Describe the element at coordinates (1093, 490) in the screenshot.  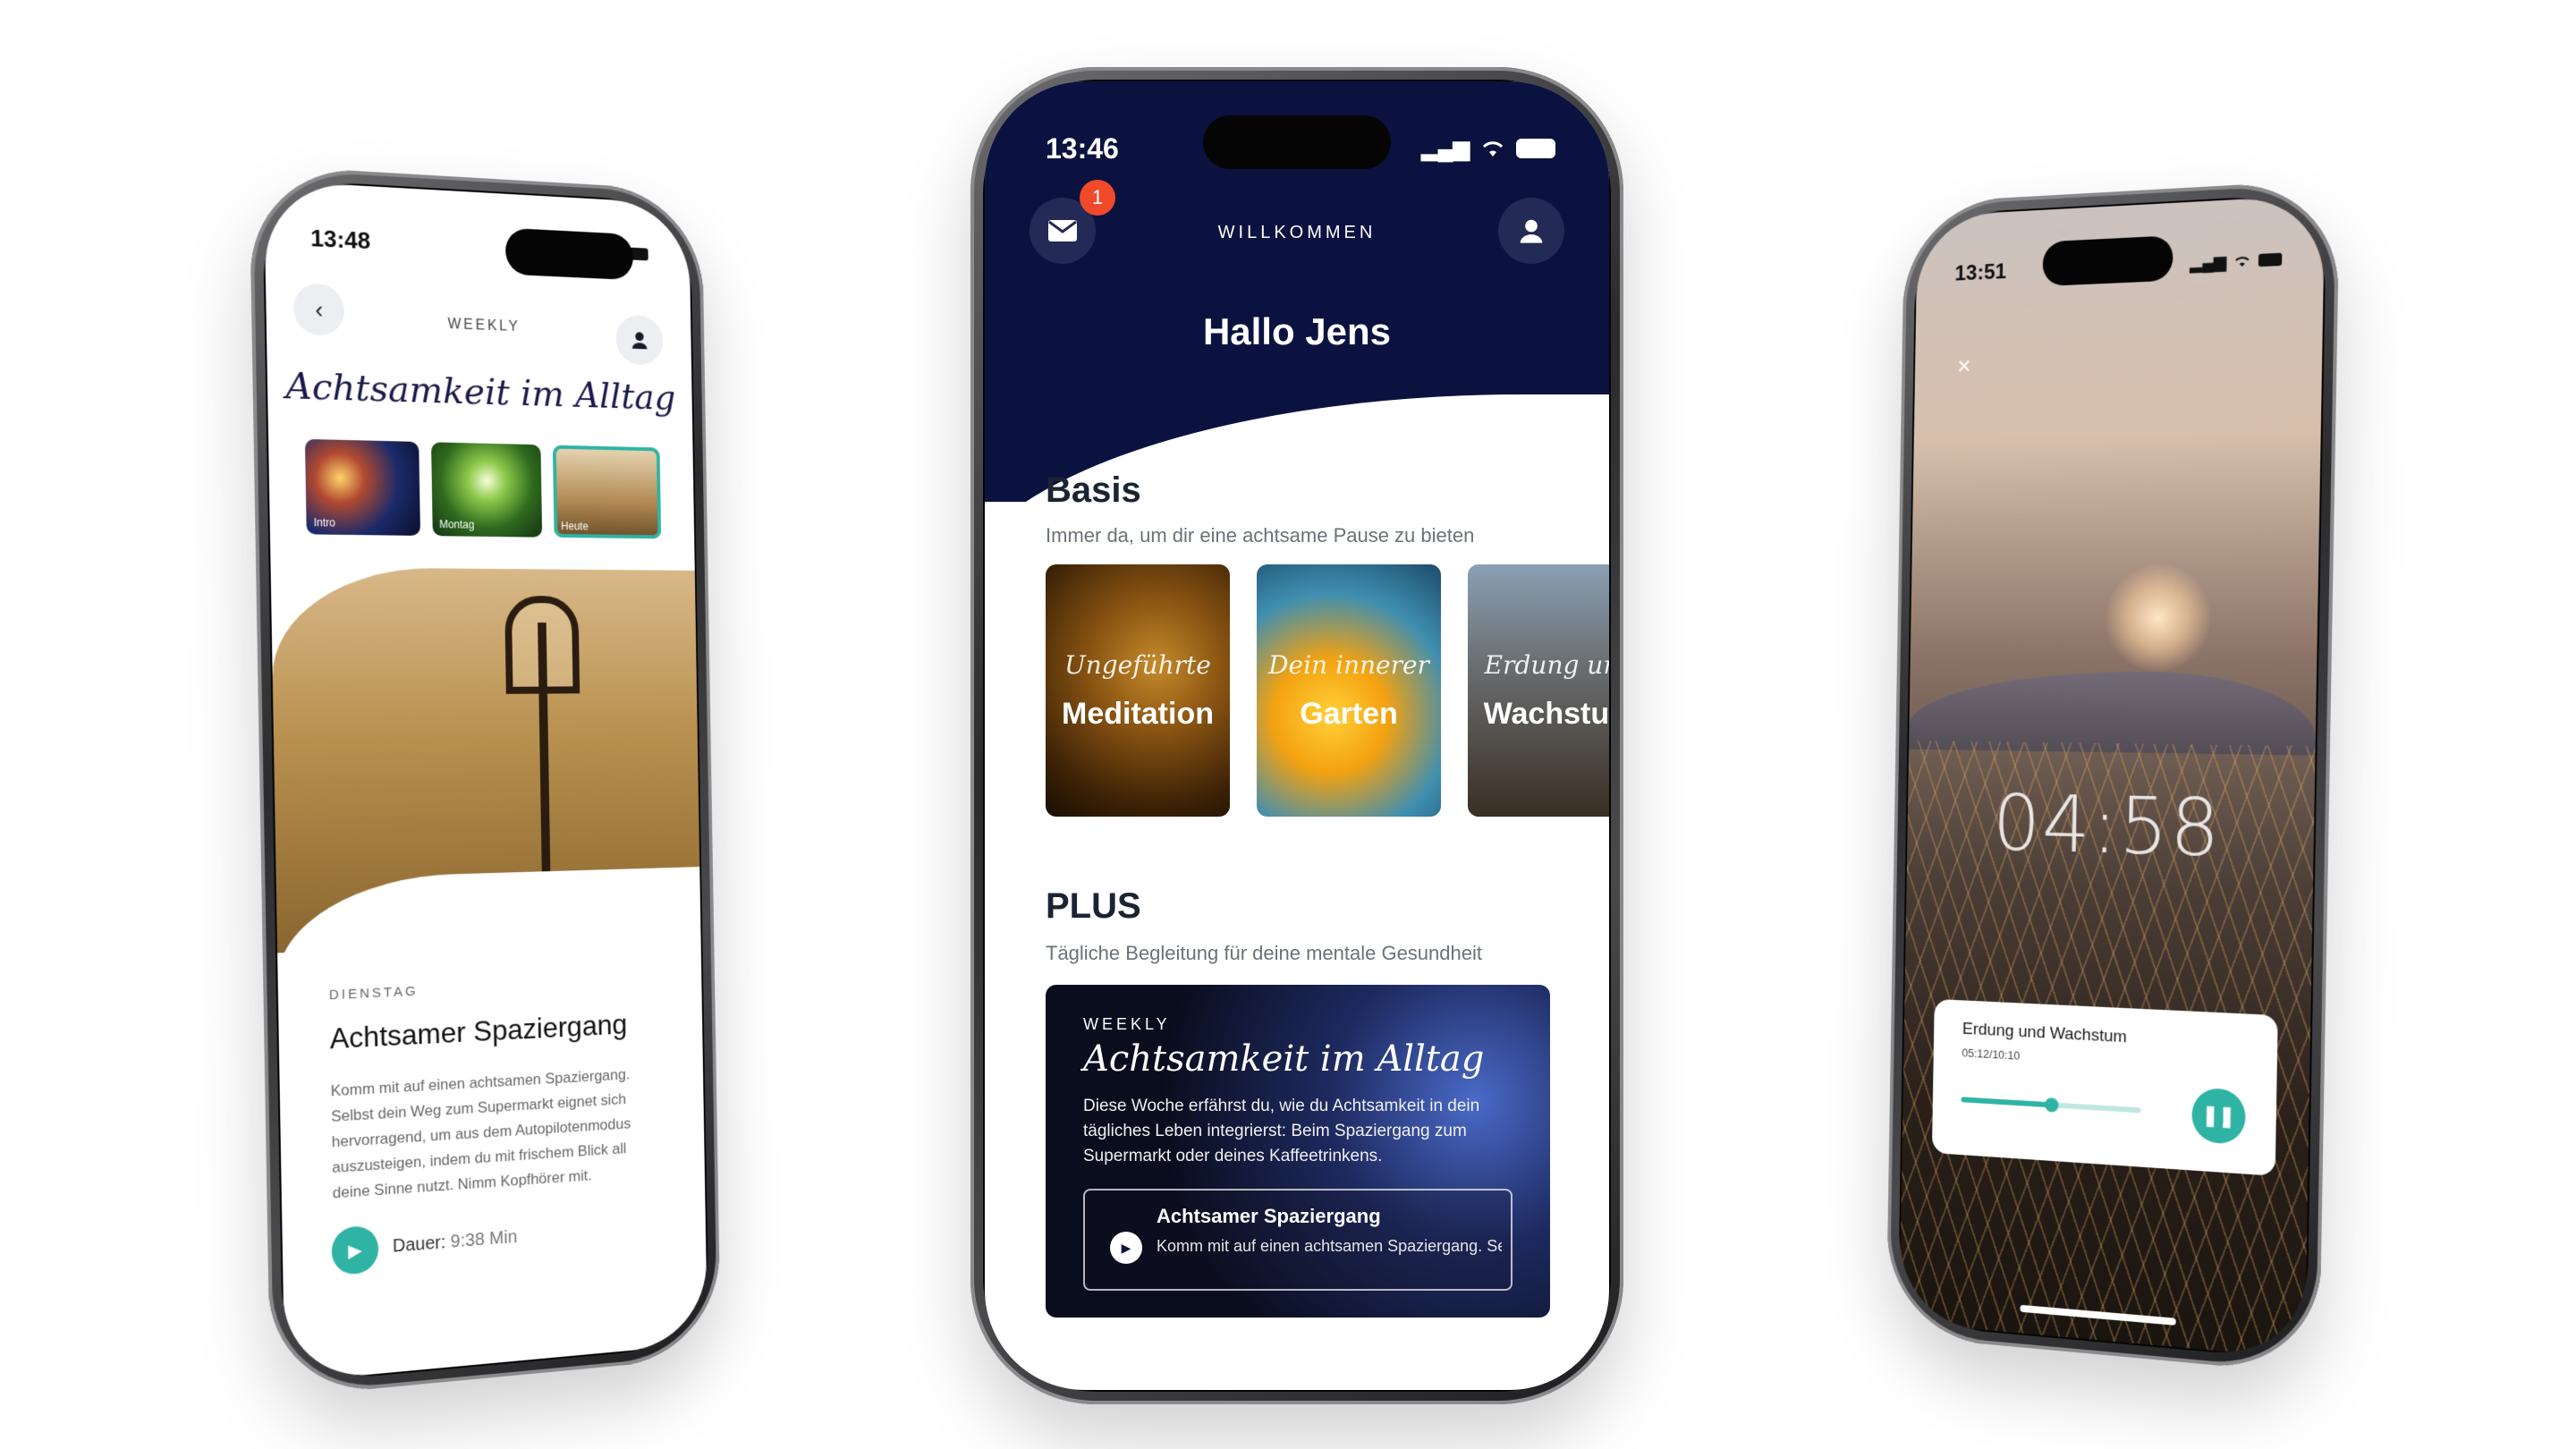
I see `basis-title: Basis` at that location.